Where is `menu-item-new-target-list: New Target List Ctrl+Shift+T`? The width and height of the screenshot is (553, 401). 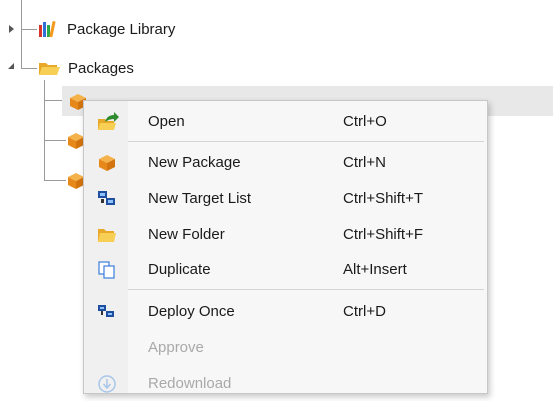
menu-item-new-target-list: New Target List Ctrl+Shift+T is located at coordinates (285, 199).